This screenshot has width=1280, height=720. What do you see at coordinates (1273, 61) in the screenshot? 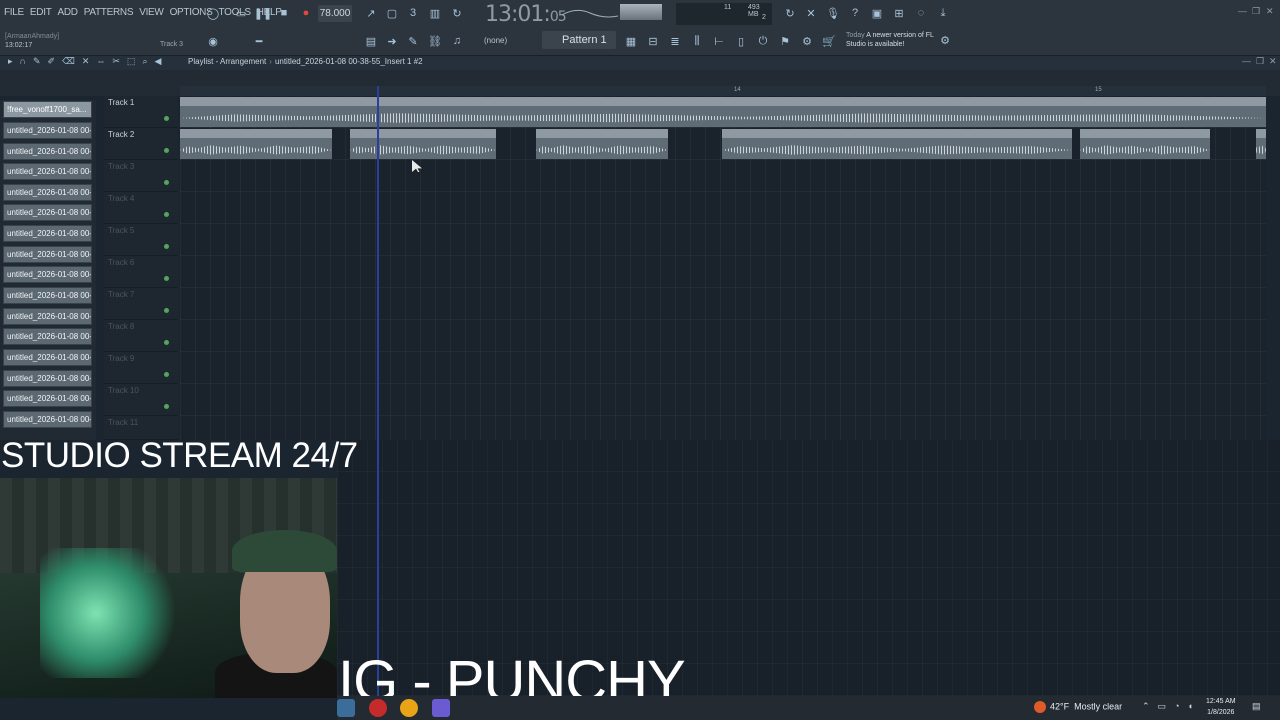
I see `playlist-close-icon: ✕` at bounding box center [1273, 61].